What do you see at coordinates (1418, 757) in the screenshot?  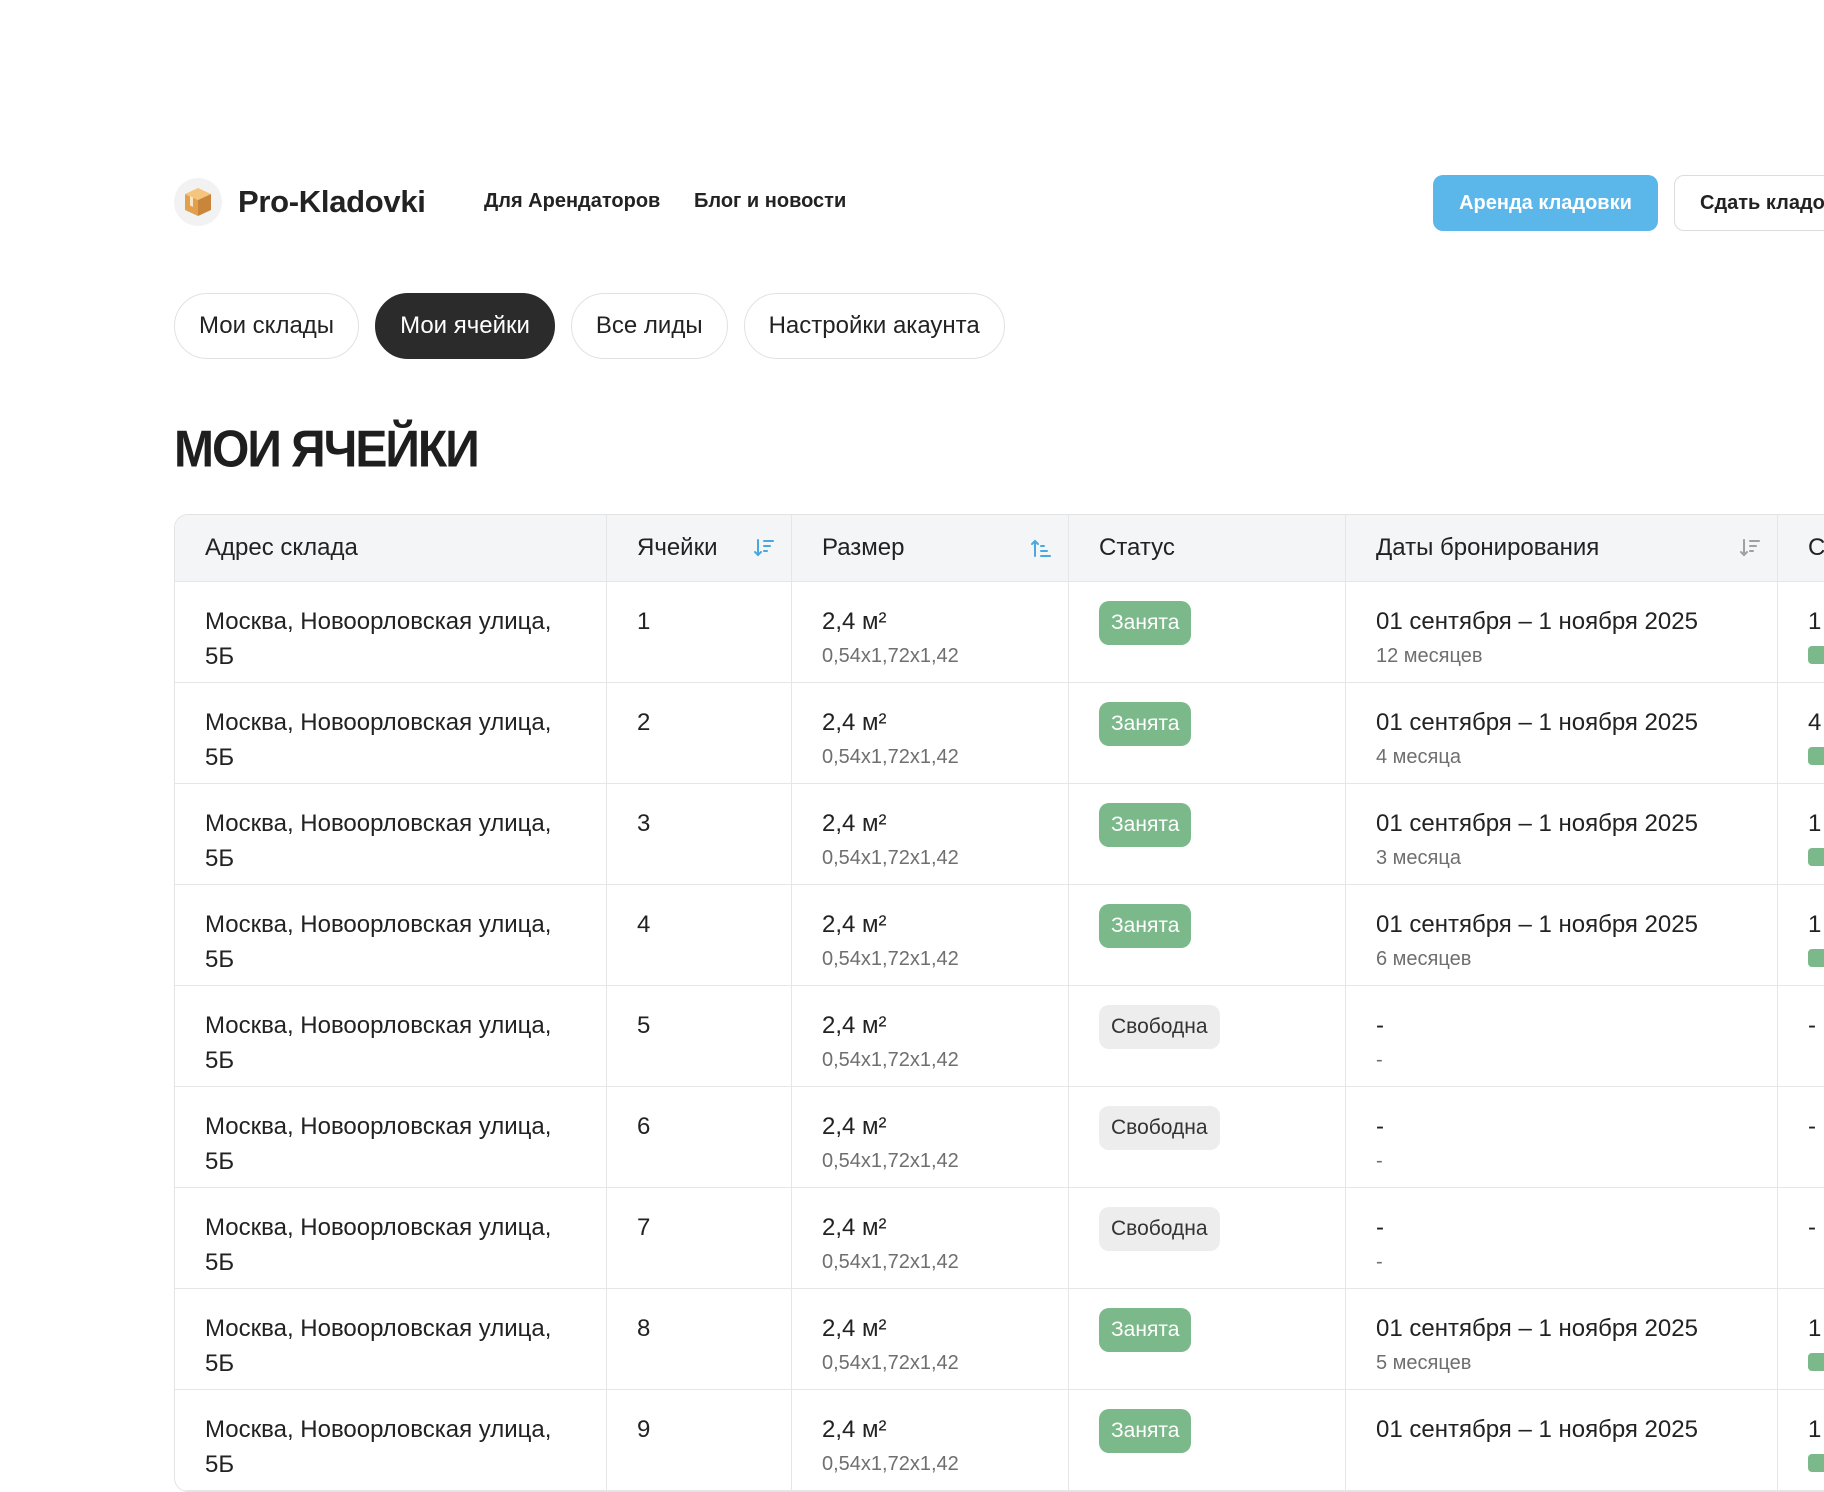 I see `booking-duration: 4 месяца` at bounding box center [1418, 757].